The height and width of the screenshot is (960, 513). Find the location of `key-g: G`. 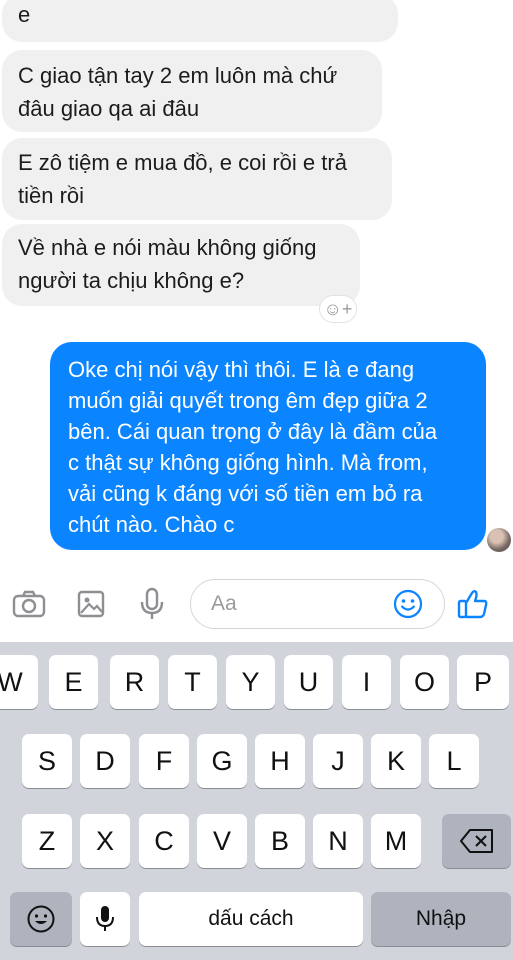

key-g: G is located at coordinates (222, 761).